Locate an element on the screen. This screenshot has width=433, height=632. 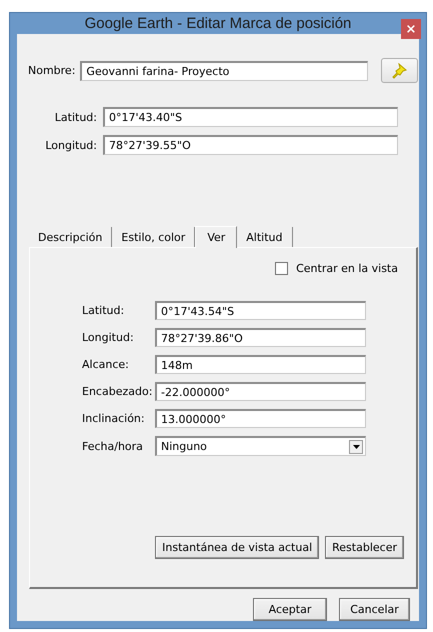
cancel-button: Cancelar is located at coordinates (374, 609).